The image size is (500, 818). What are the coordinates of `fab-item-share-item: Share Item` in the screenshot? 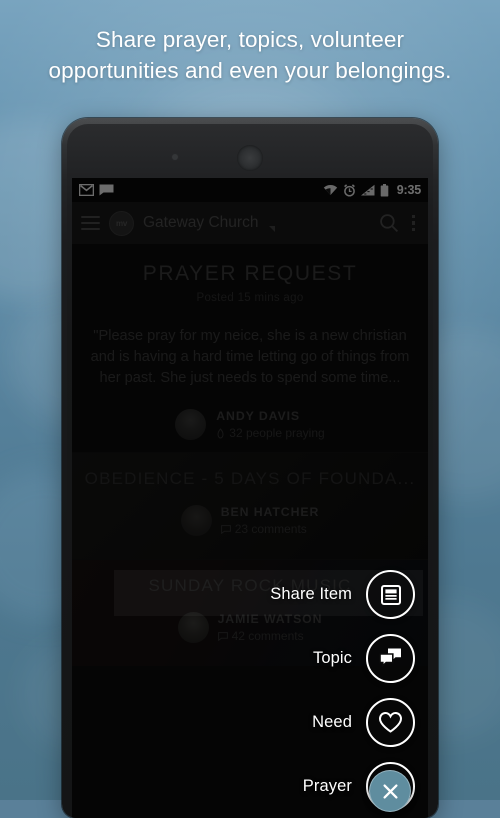 It's located at (342, 594).